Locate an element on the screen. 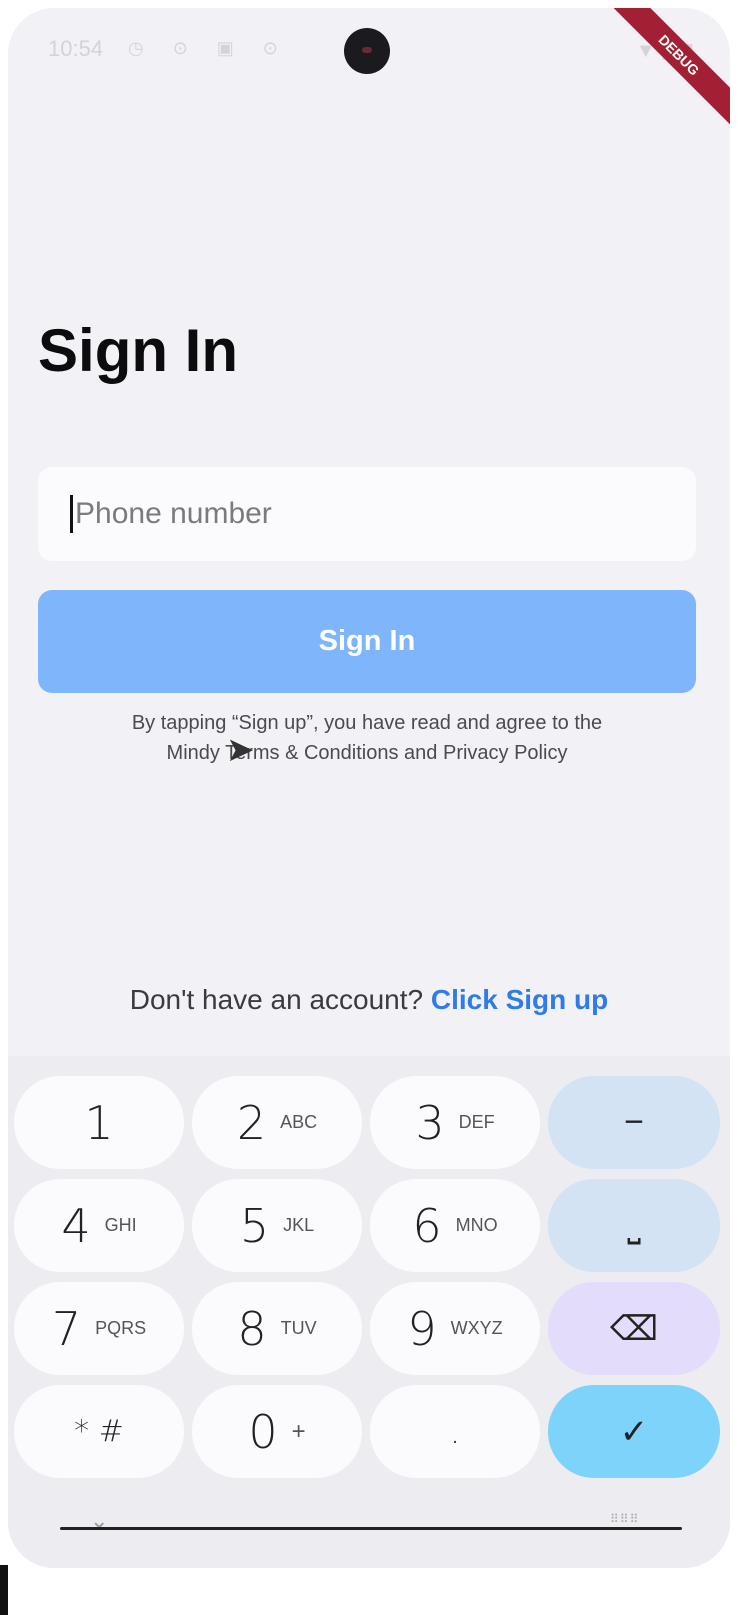  mouse-pointer-icon: ➤ is located at coordinates (240, 750).